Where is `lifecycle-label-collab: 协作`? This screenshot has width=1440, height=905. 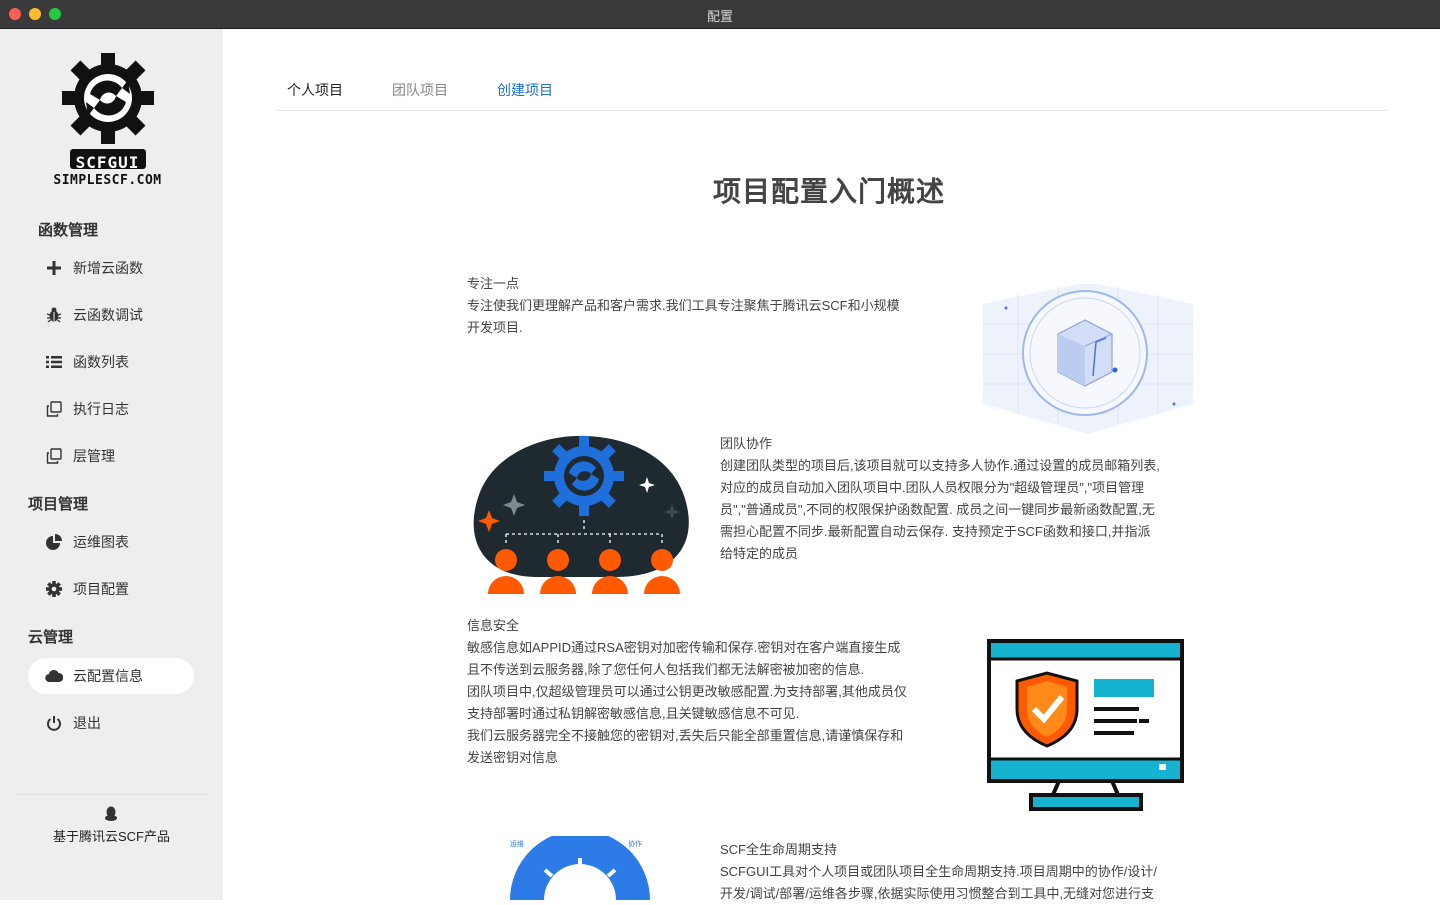
lifecycle-label-collab: 协作 is located at coordinates (635, 843).